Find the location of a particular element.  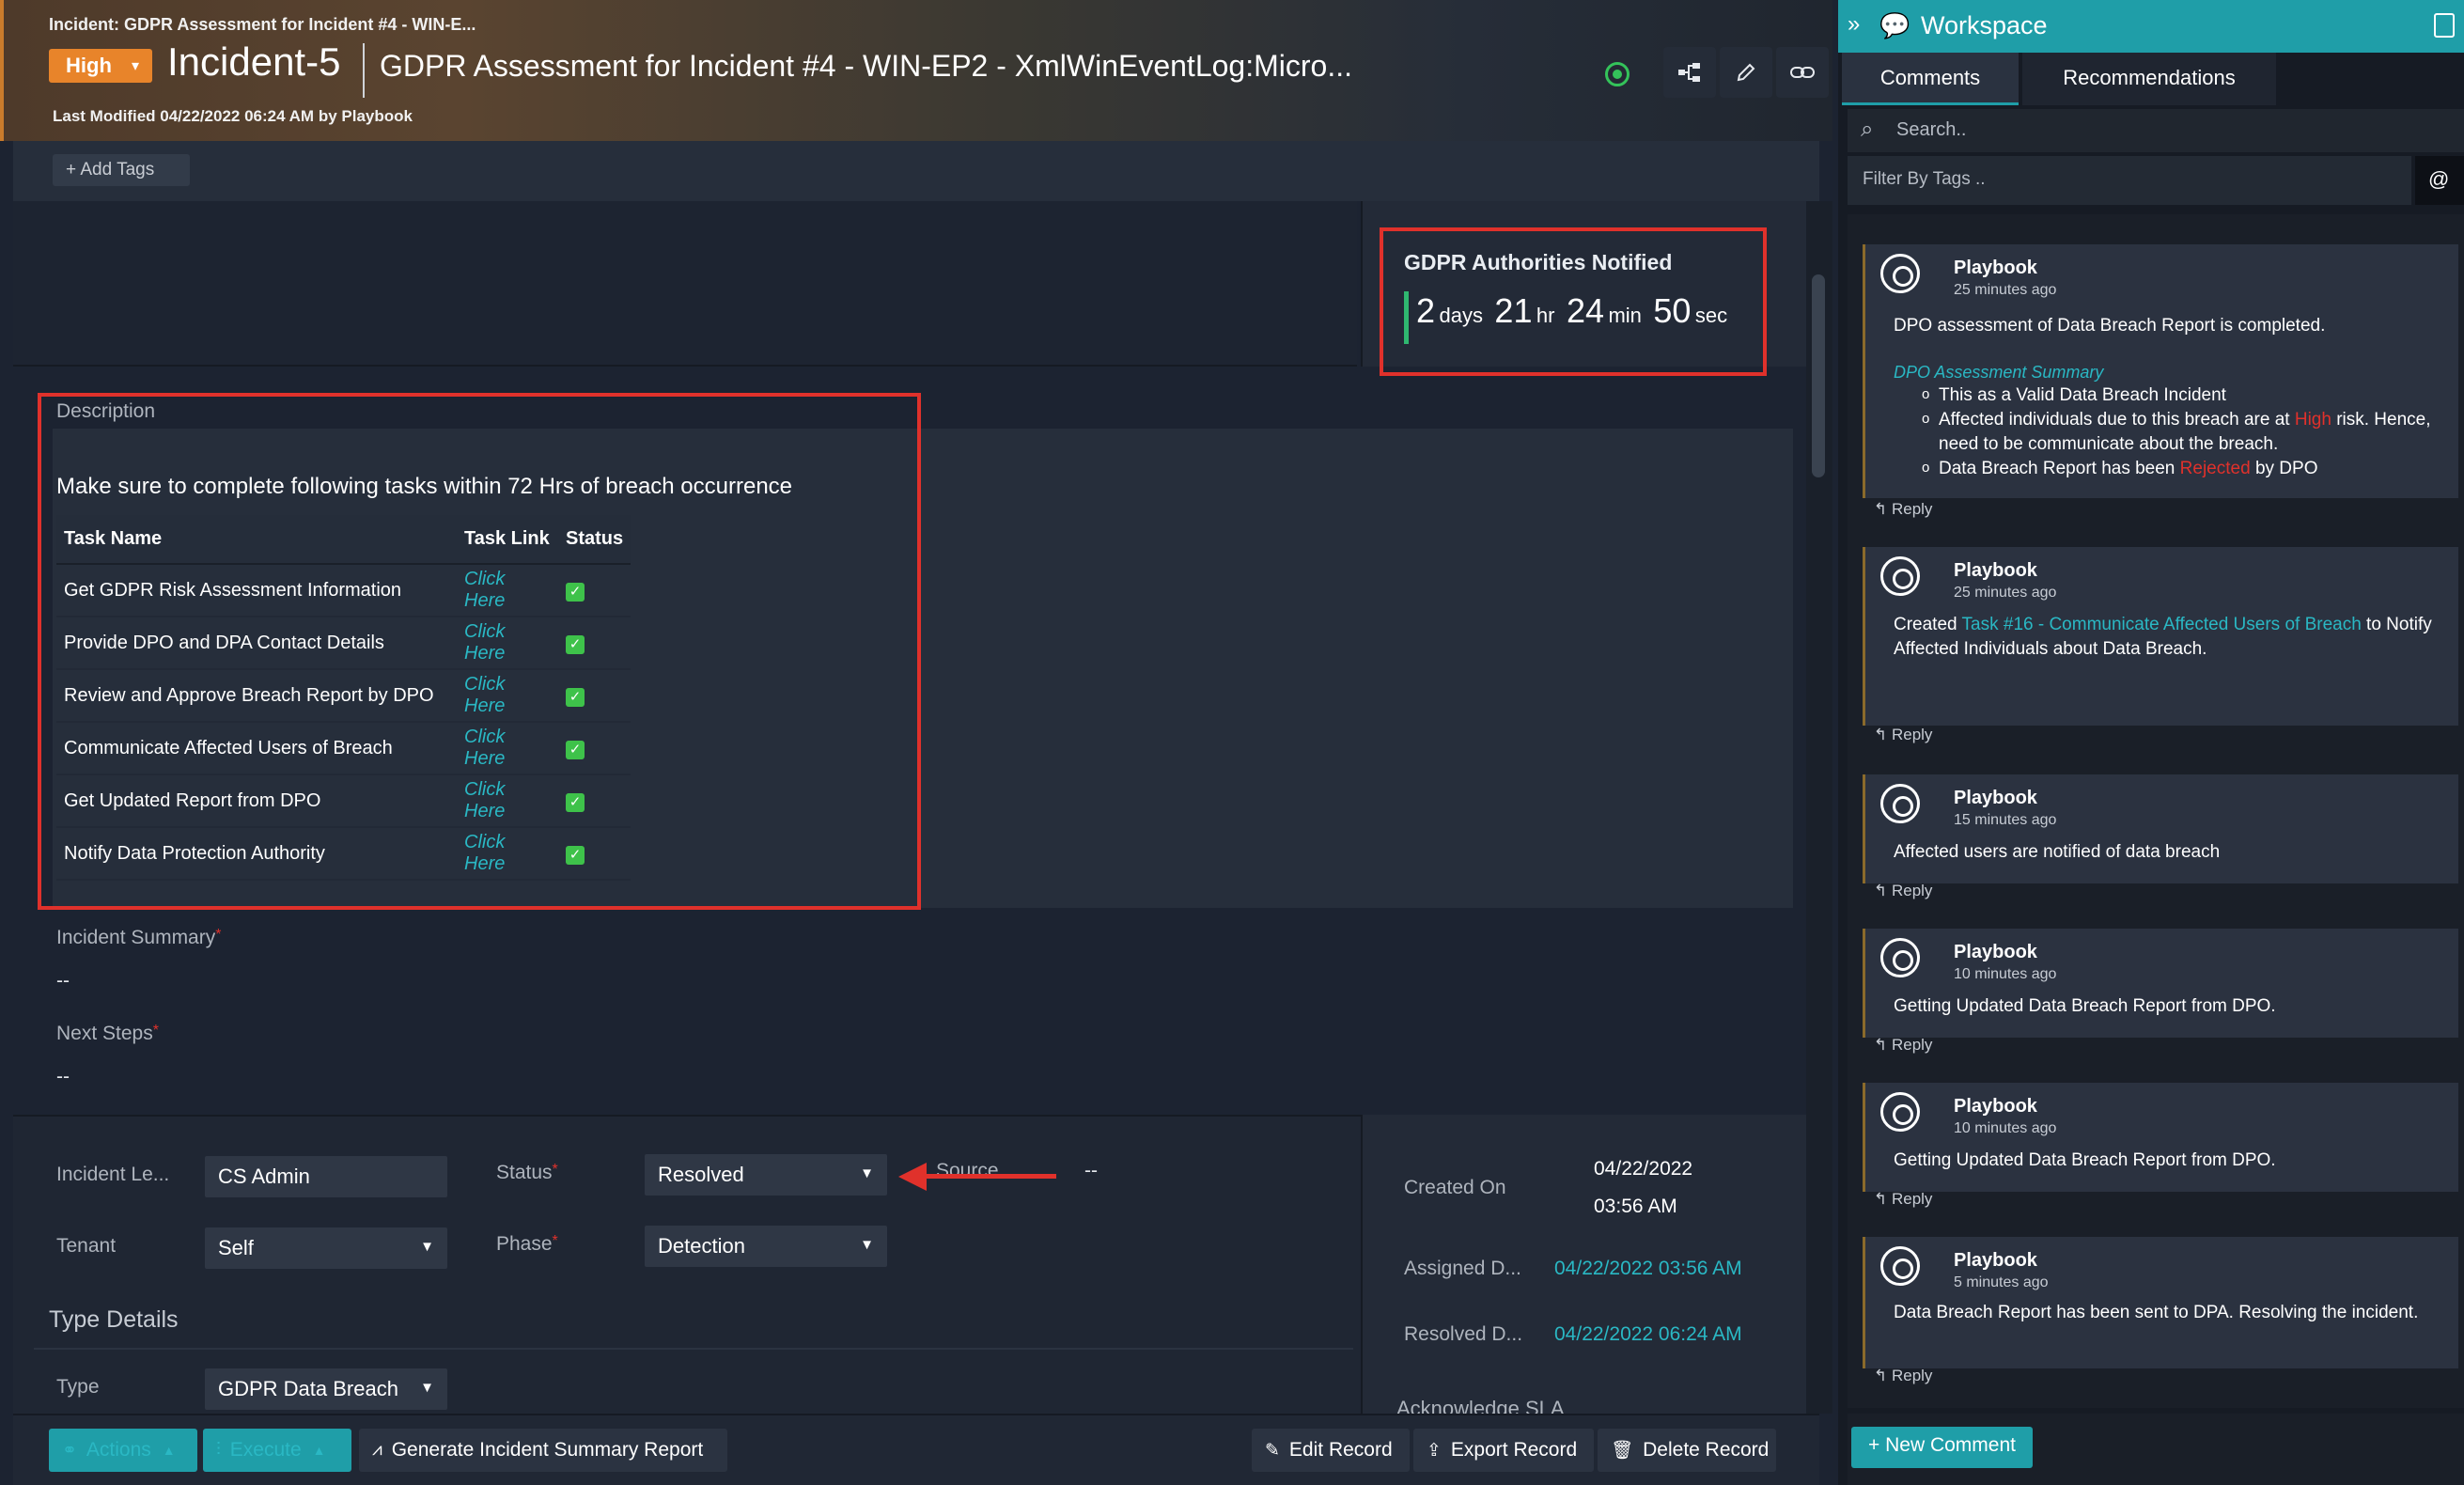

edit-icon: ✎ is located at coordinates (1272, 1450).